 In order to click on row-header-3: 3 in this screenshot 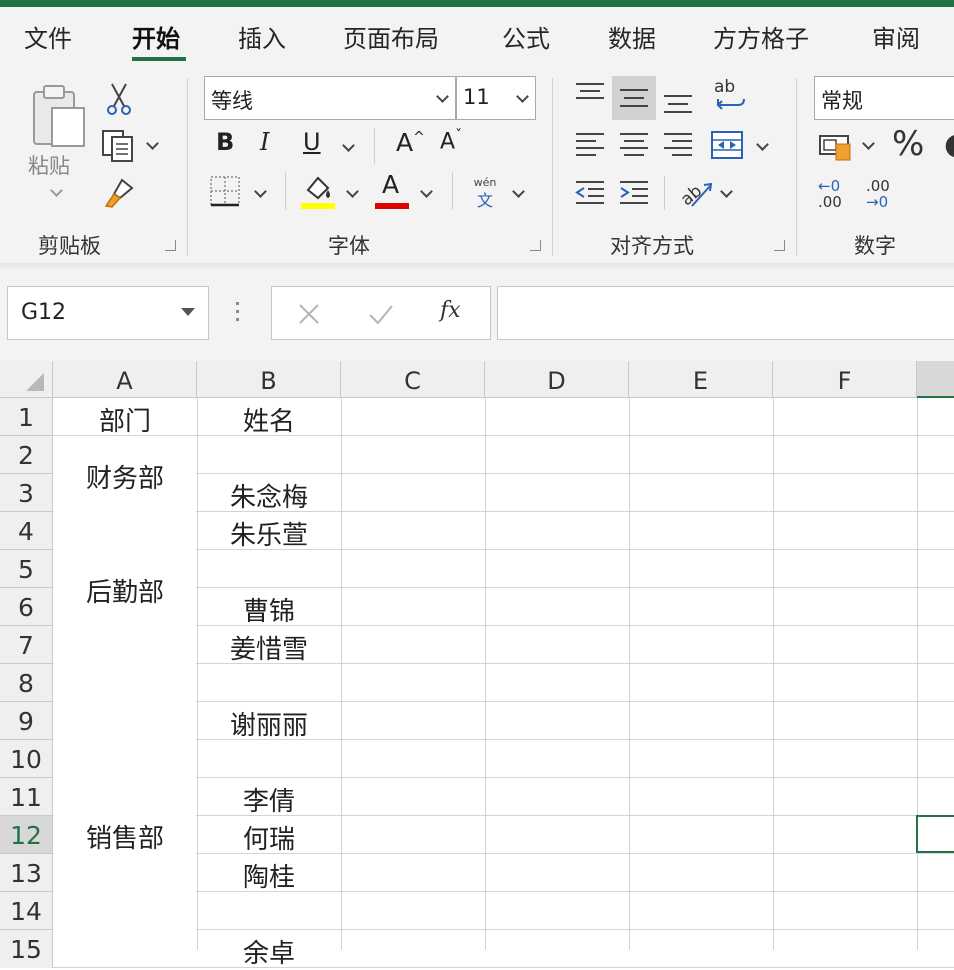, I will do `click(26, 493)`.